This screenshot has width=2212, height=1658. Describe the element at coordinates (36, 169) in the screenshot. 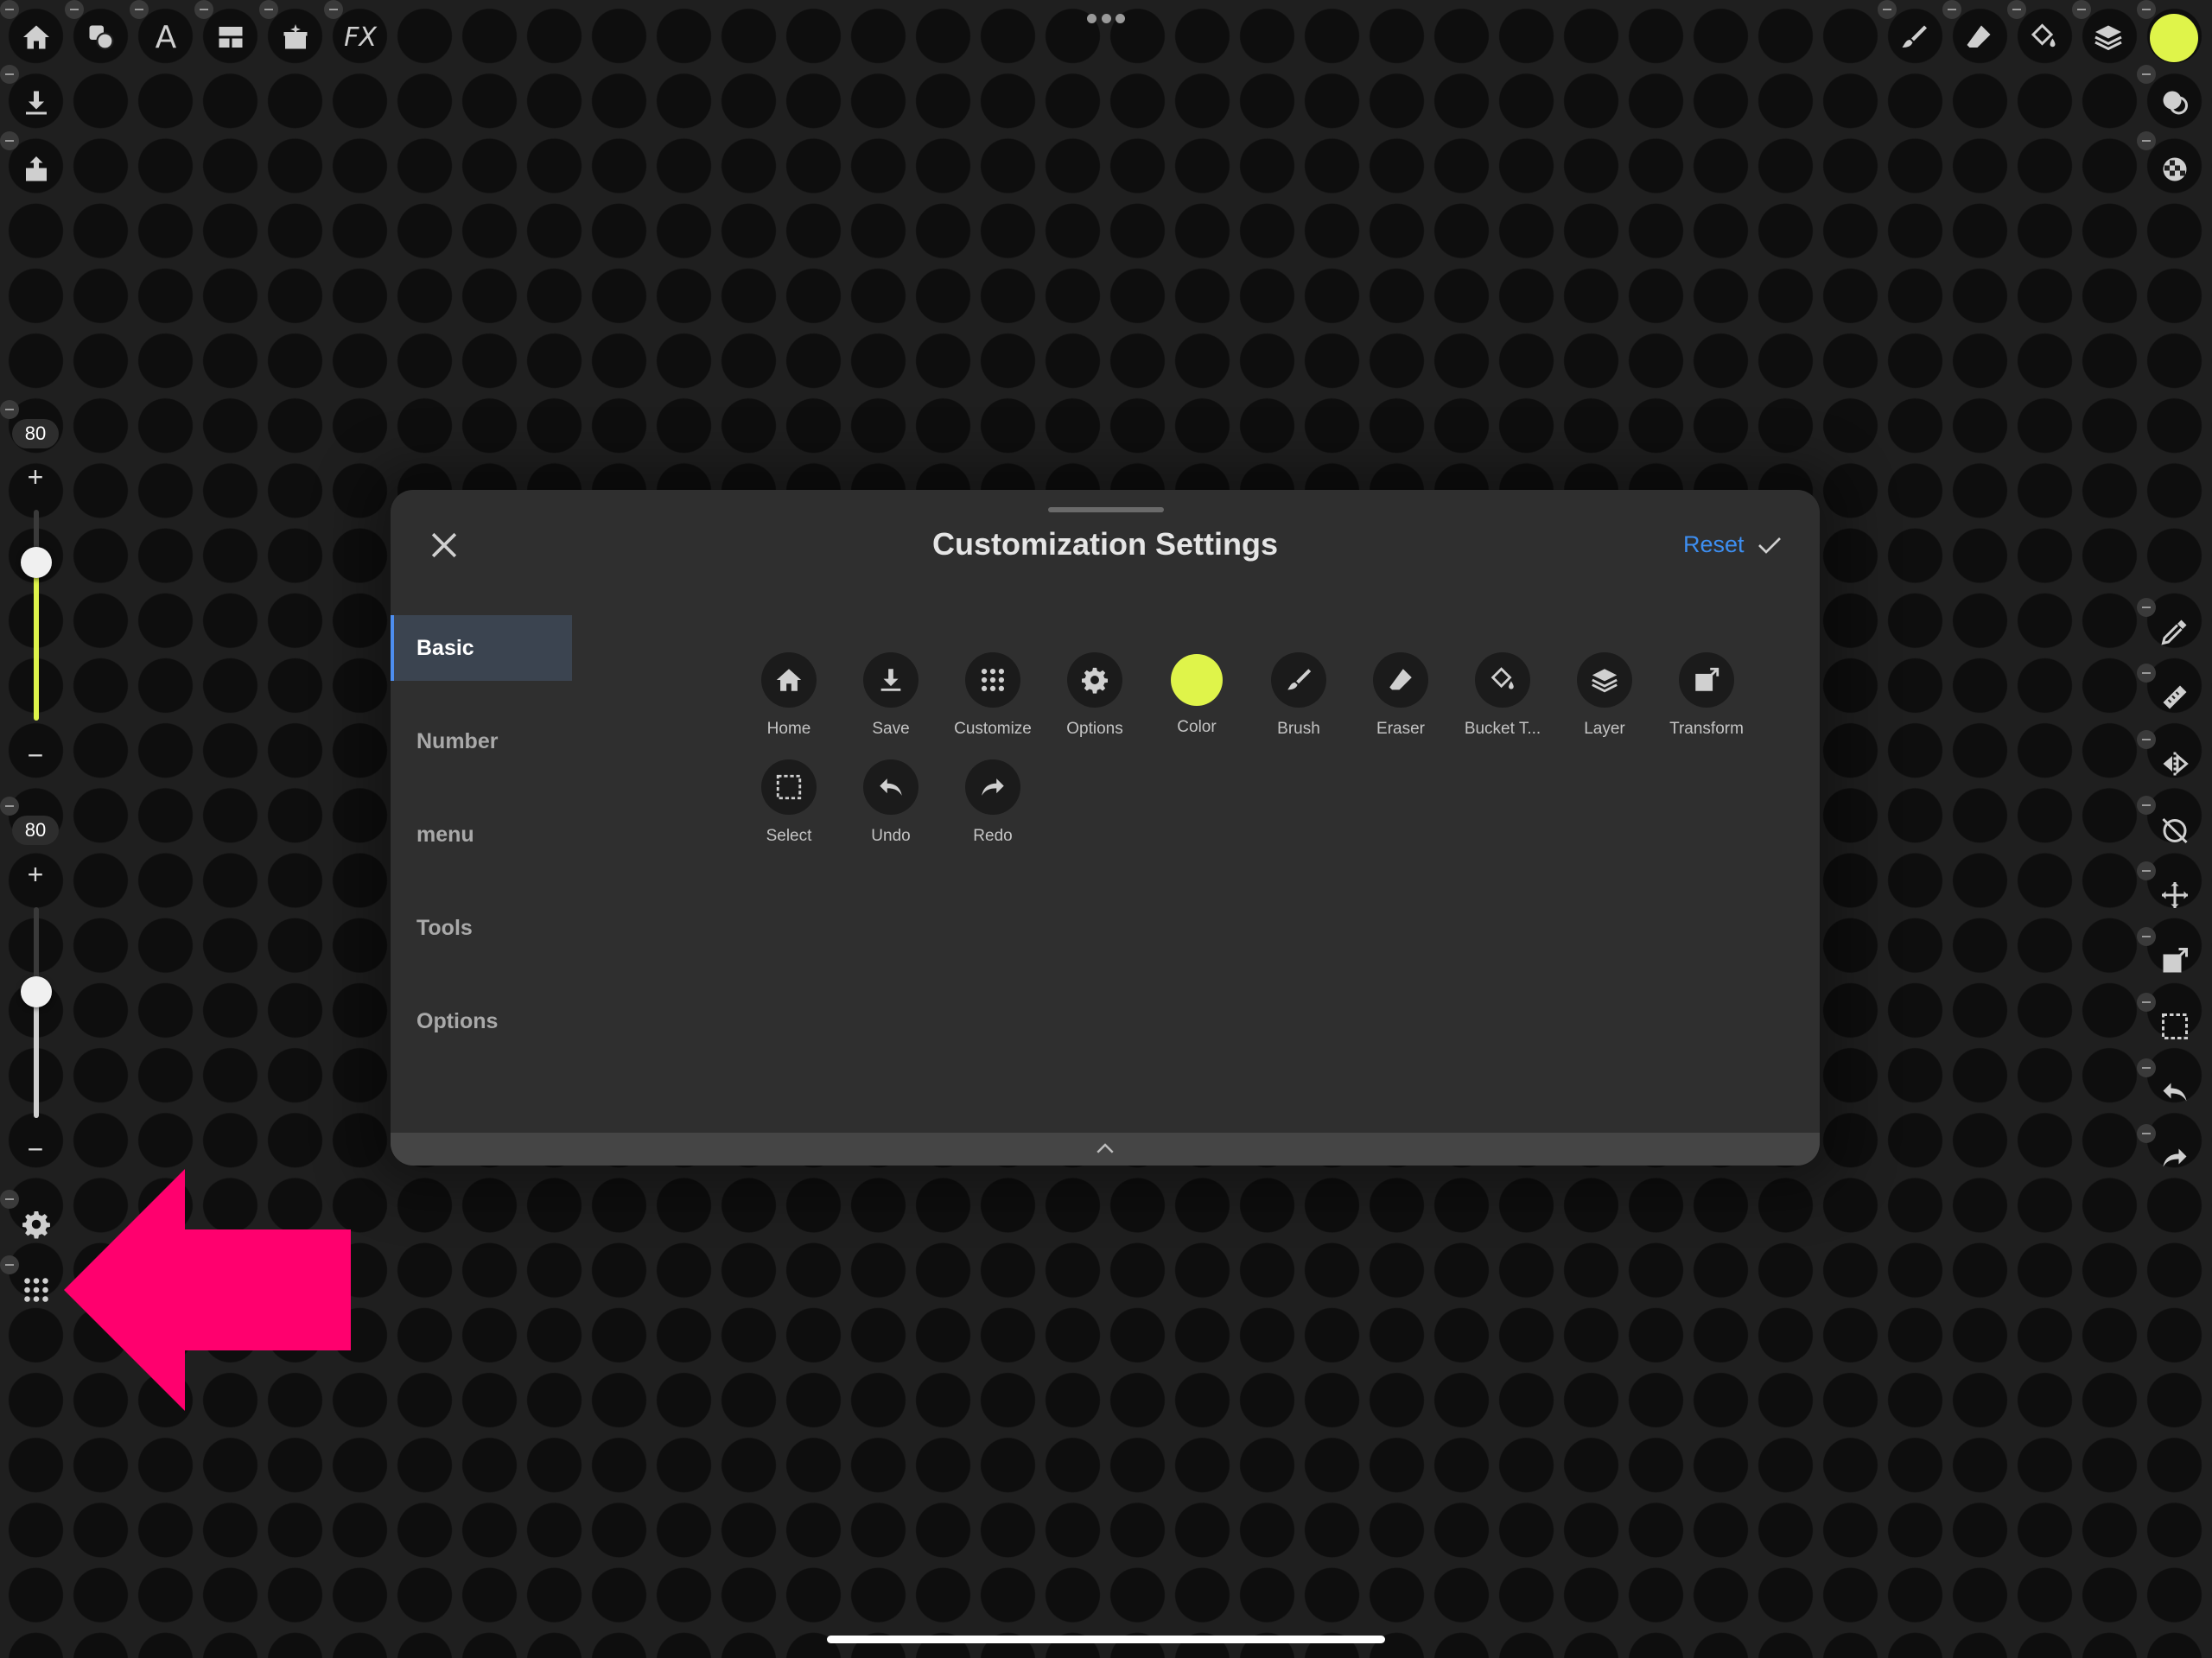

I see `share-button` at that location.